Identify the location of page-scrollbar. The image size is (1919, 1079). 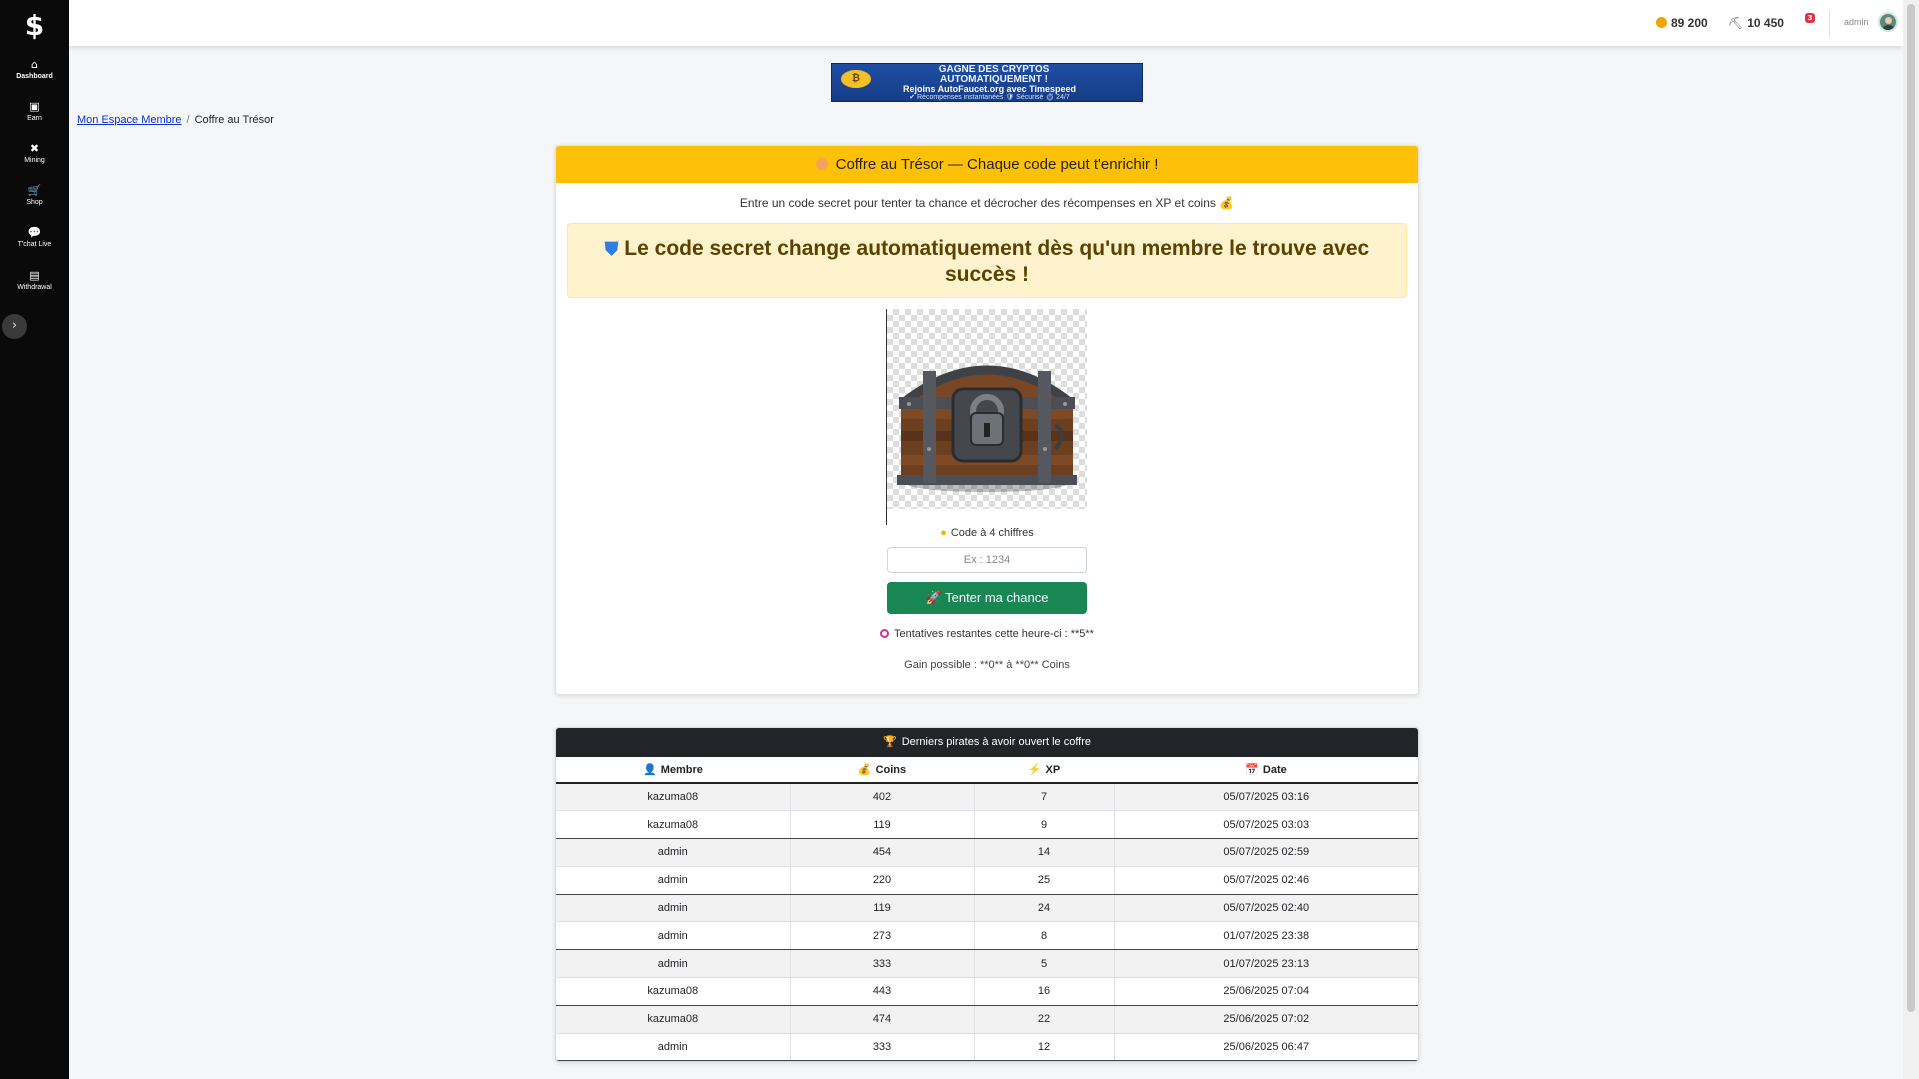
(1911, 539).